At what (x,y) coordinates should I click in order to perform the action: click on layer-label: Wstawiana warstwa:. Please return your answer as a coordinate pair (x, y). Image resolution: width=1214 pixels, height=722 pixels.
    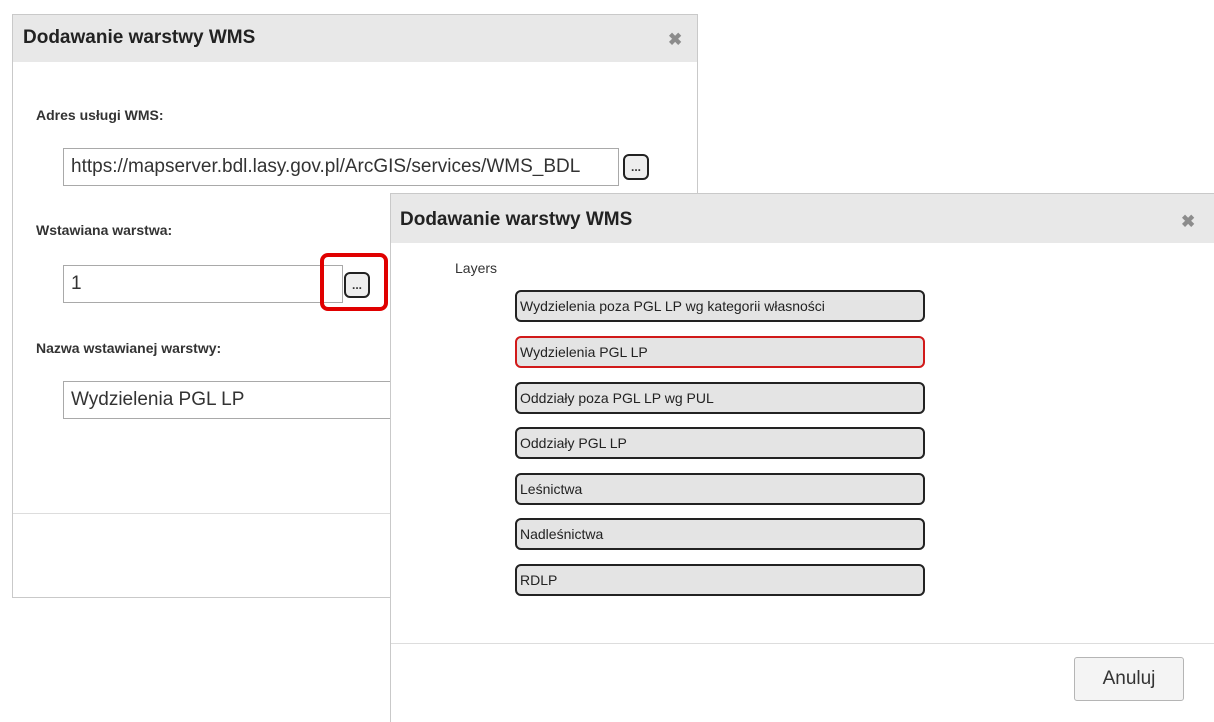
    Looking at the image, I should click on (104, 230).